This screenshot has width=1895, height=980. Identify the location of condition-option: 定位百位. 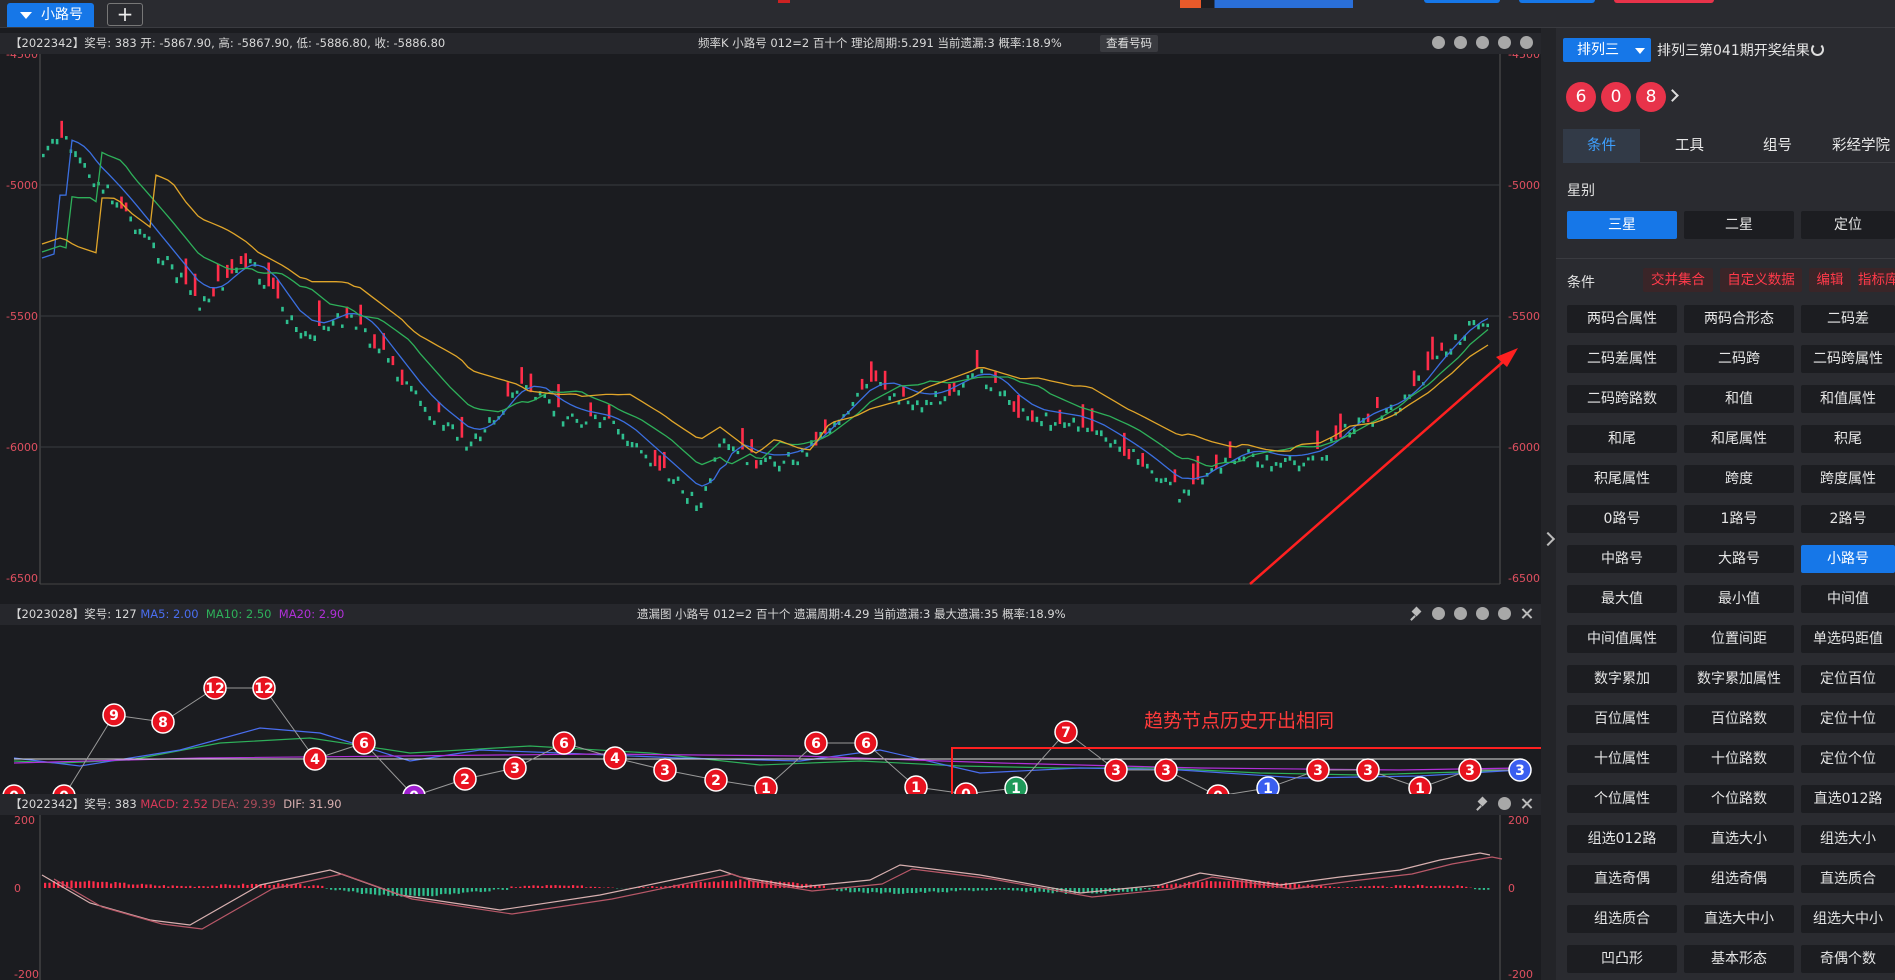
(1848, 679).